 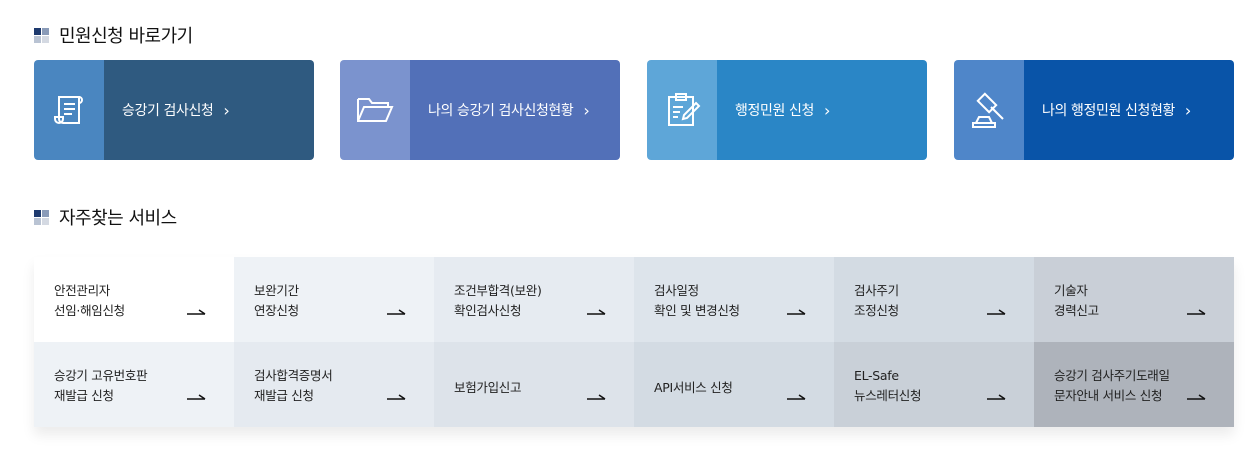 What do you see at coordinates (334, 384) in the screenshot?
I see `service-item: 검사합격증명서 재발급 신청` at bounding box center [334, 384].